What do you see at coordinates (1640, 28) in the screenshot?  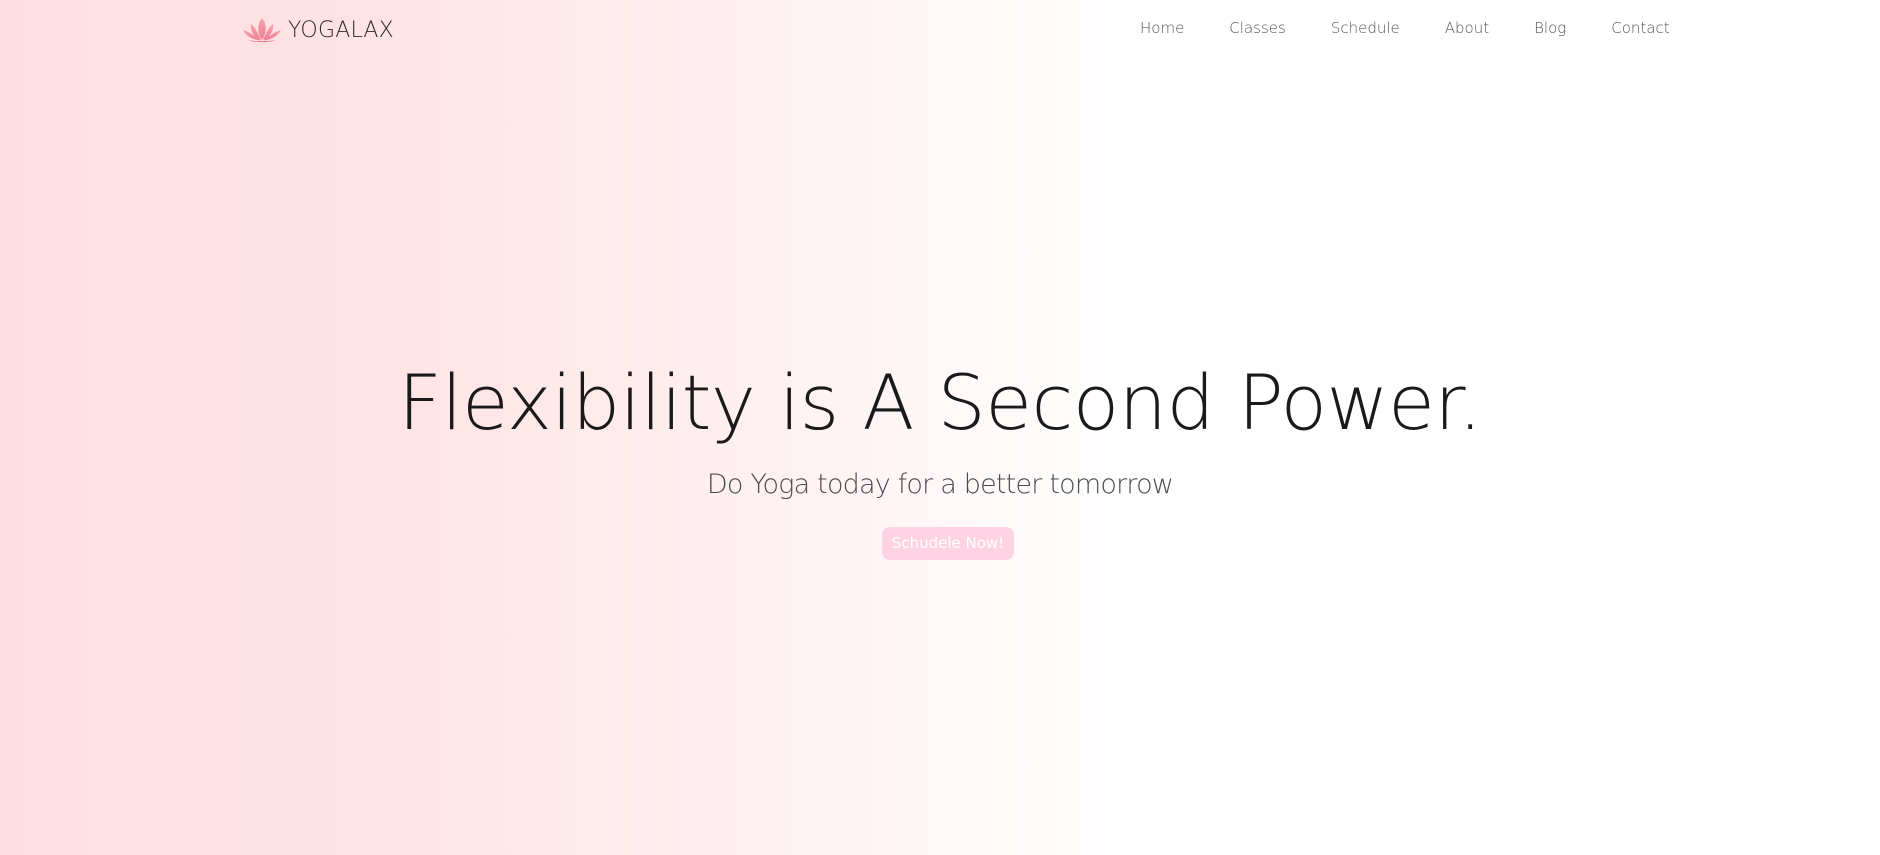 I see `nav-item-contact: Contact` at bounding box center [1640, 28].